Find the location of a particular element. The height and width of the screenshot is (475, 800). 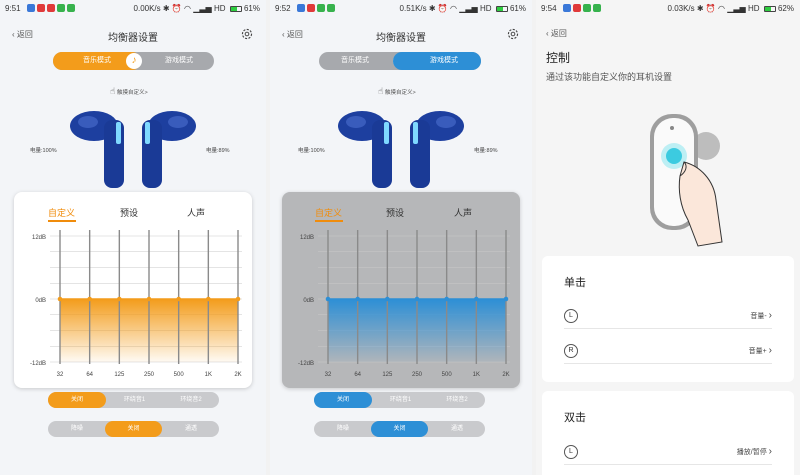

status-bar: 9:51 0.00K/s ✱ ⏰ ◠ ▁▃▅ HD 61% is located at coordinates (133, 9).